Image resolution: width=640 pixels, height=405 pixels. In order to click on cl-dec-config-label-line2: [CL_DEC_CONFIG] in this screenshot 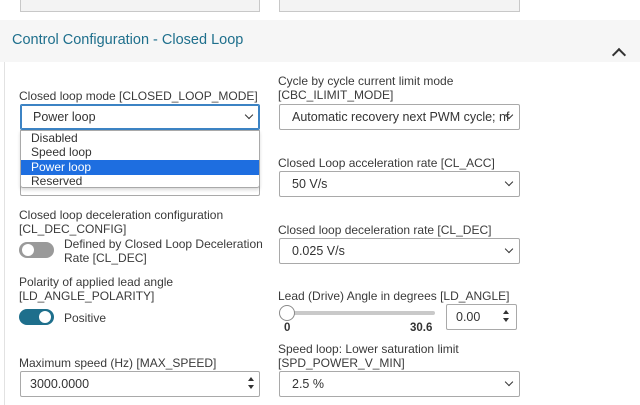, I will do `click(73, 229)`.